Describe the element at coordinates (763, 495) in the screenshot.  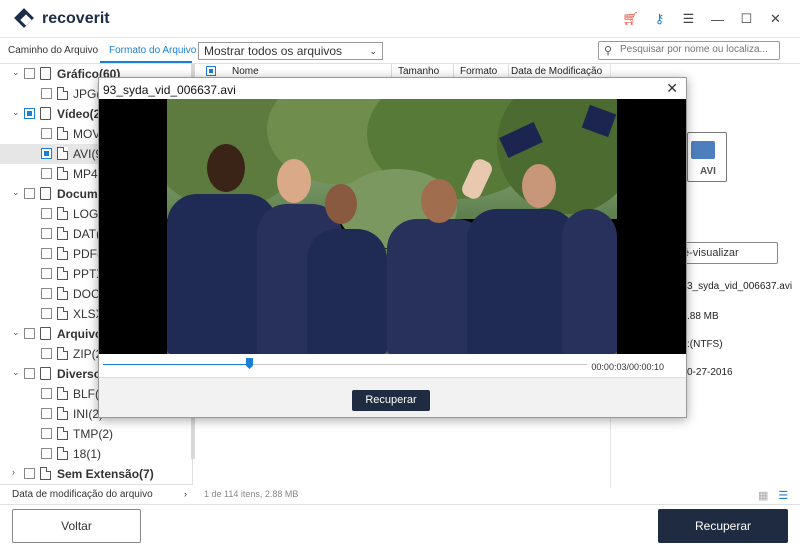
I see `grid-view-icon: ▦` at that location.